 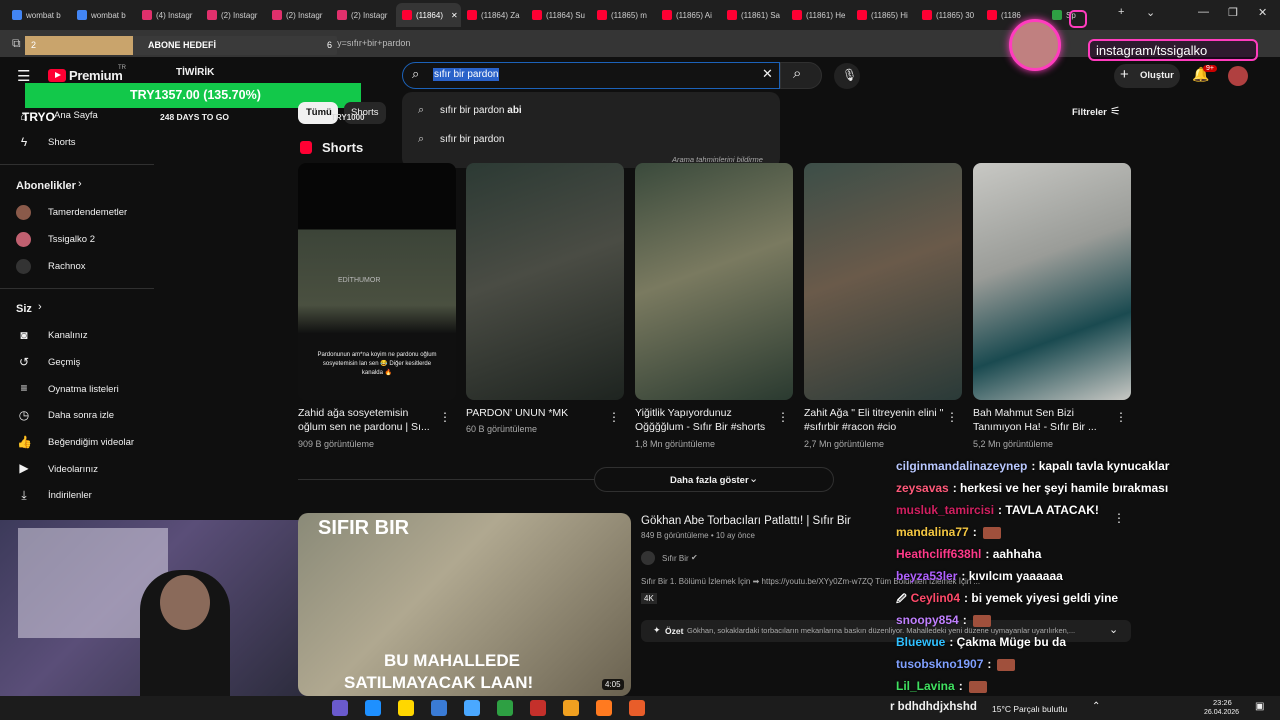 What do you see at coordinates (194, 117) in the screenshot?
I see `days-to-go: 248 DAYS TO GO` at bounding box center [194, 117].